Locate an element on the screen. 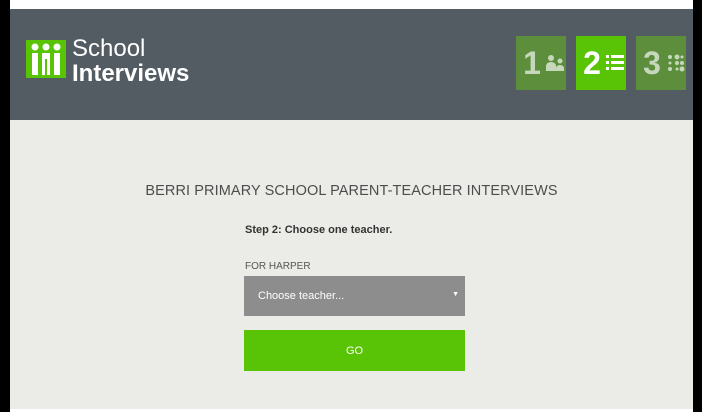 Image resolution: width=702 pixels, height=412 pixels. logo-text-school: School is located at coordinates (109, 48).